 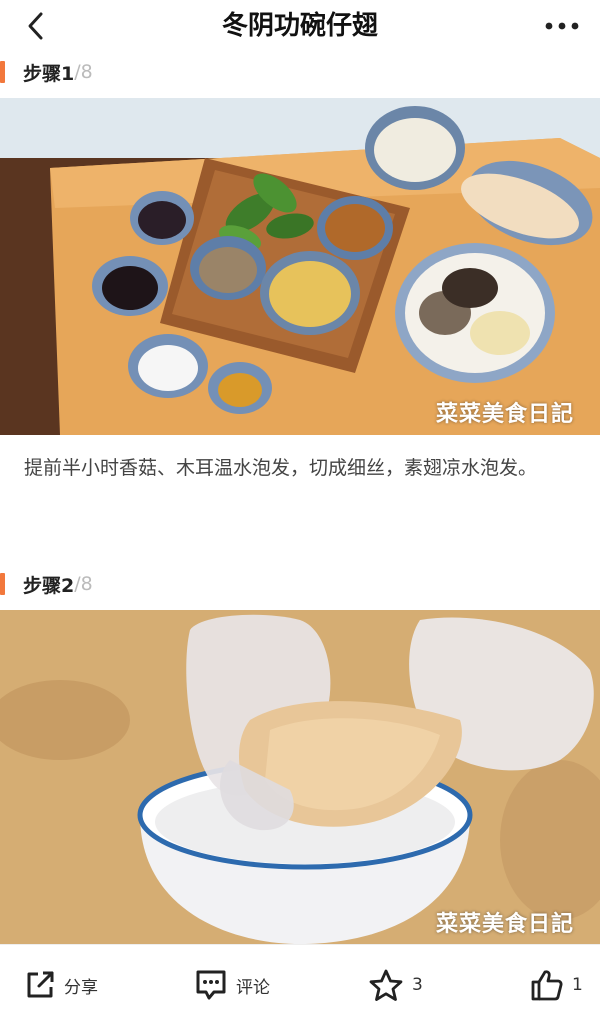 I want to click on step-2-total: /8, so click(x=83, y=584).